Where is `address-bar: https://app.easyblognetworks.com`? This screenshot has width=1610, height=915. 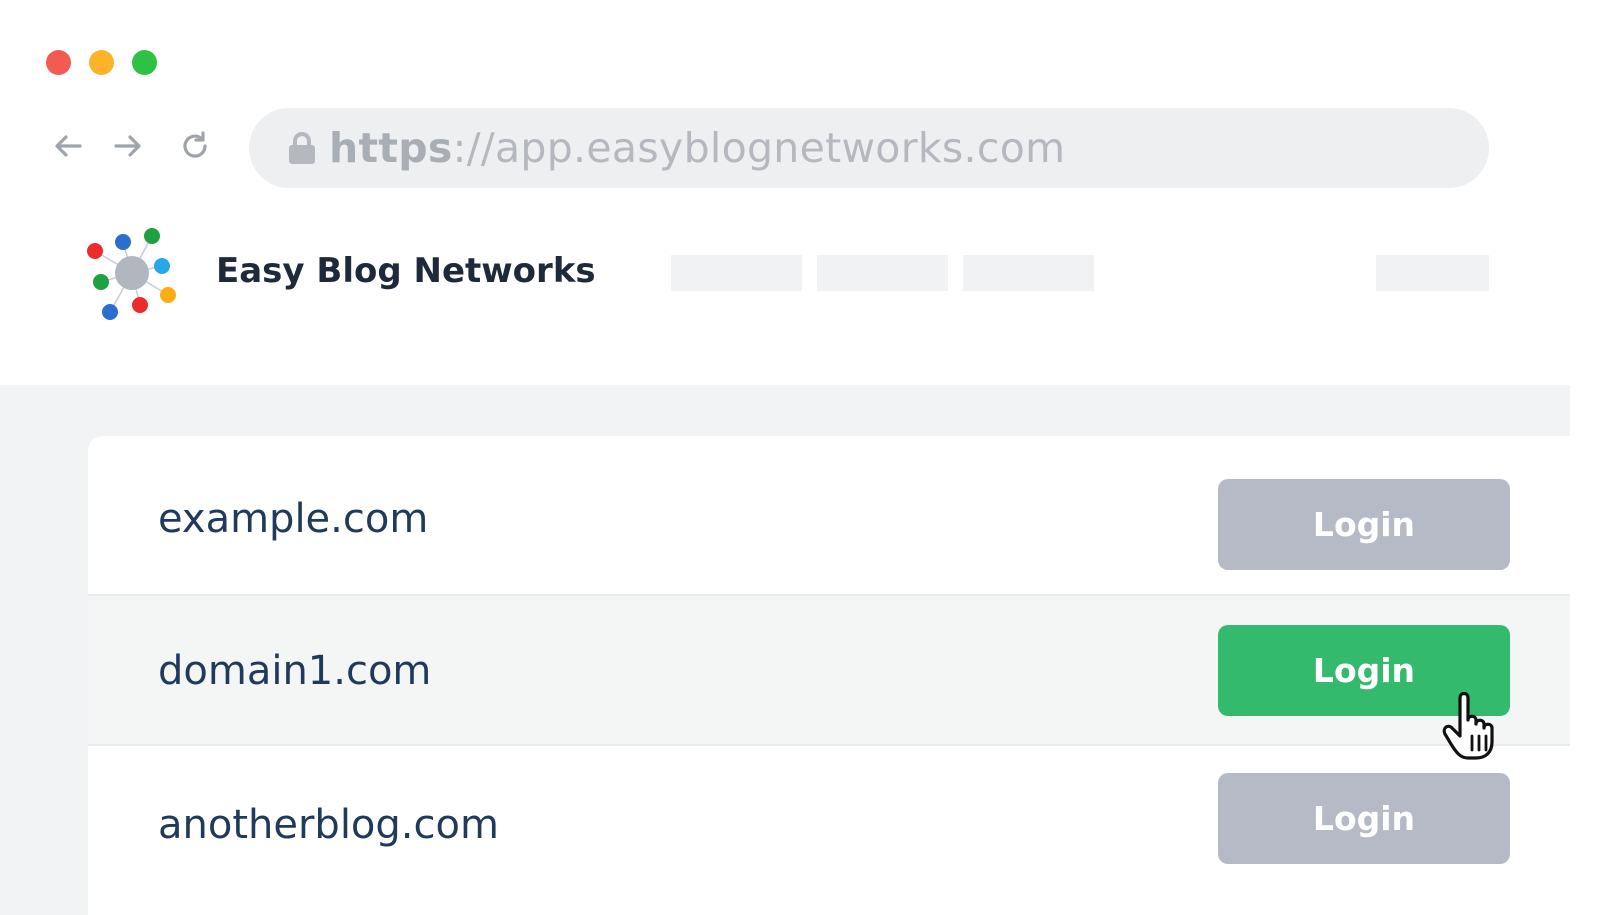 address-bar: https://app.easyblognetworks.com is located at coordinates (869, 148).